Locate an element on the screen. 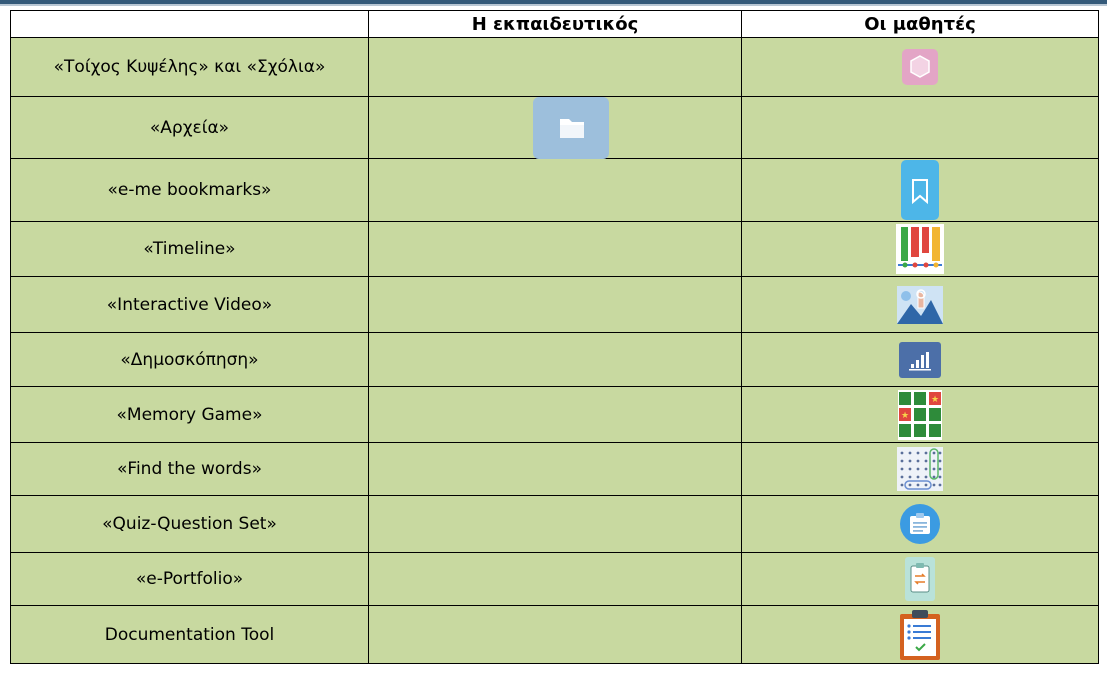 The height and width of the screenshot is (673, 1107). table-header-row: Η εκπαιδευτικός Οι μαθητές is located at coordinates (554, 24).